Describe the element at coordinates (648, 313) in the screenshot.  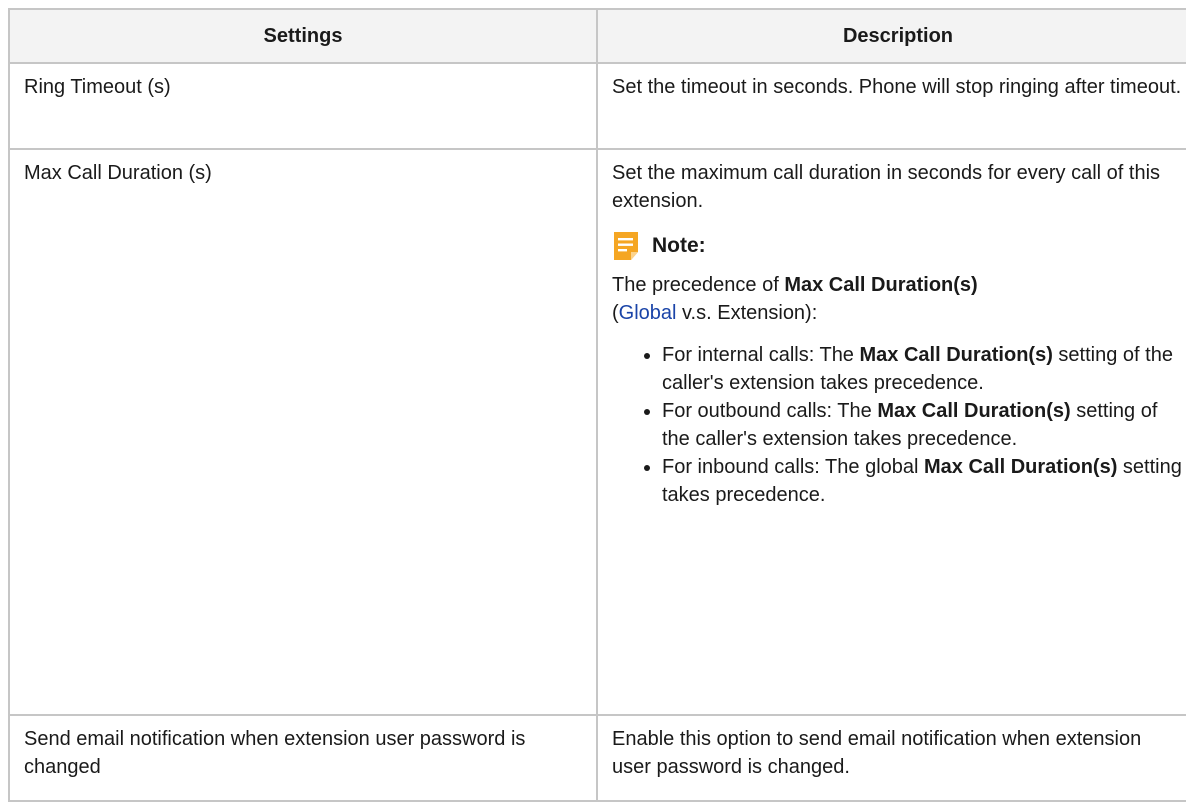
I see `global-link: Global` at that location.